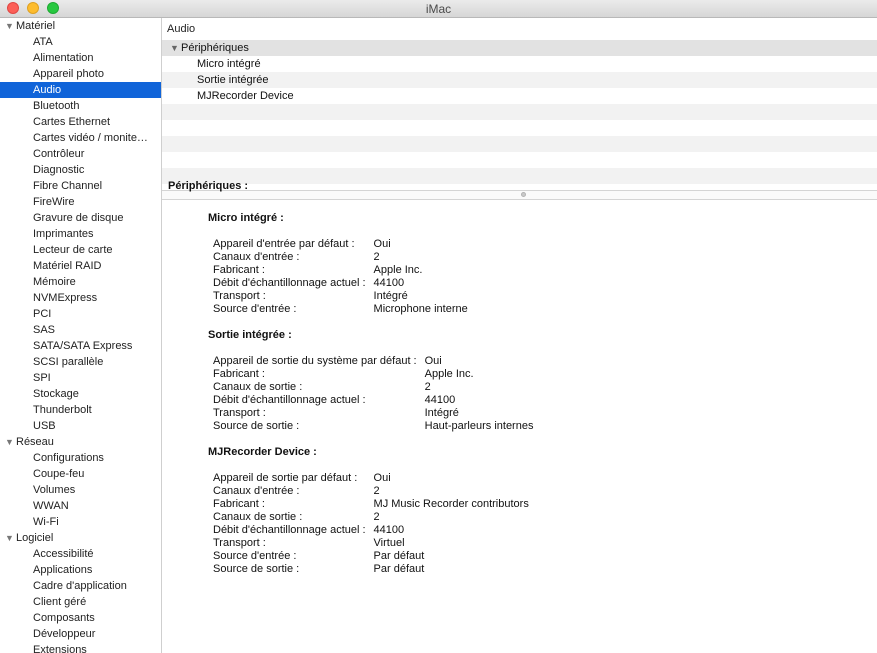 This screenshot has height=653, width=877. I want to click on sidebar-item-volumes: Volumes, so click(80, 490).